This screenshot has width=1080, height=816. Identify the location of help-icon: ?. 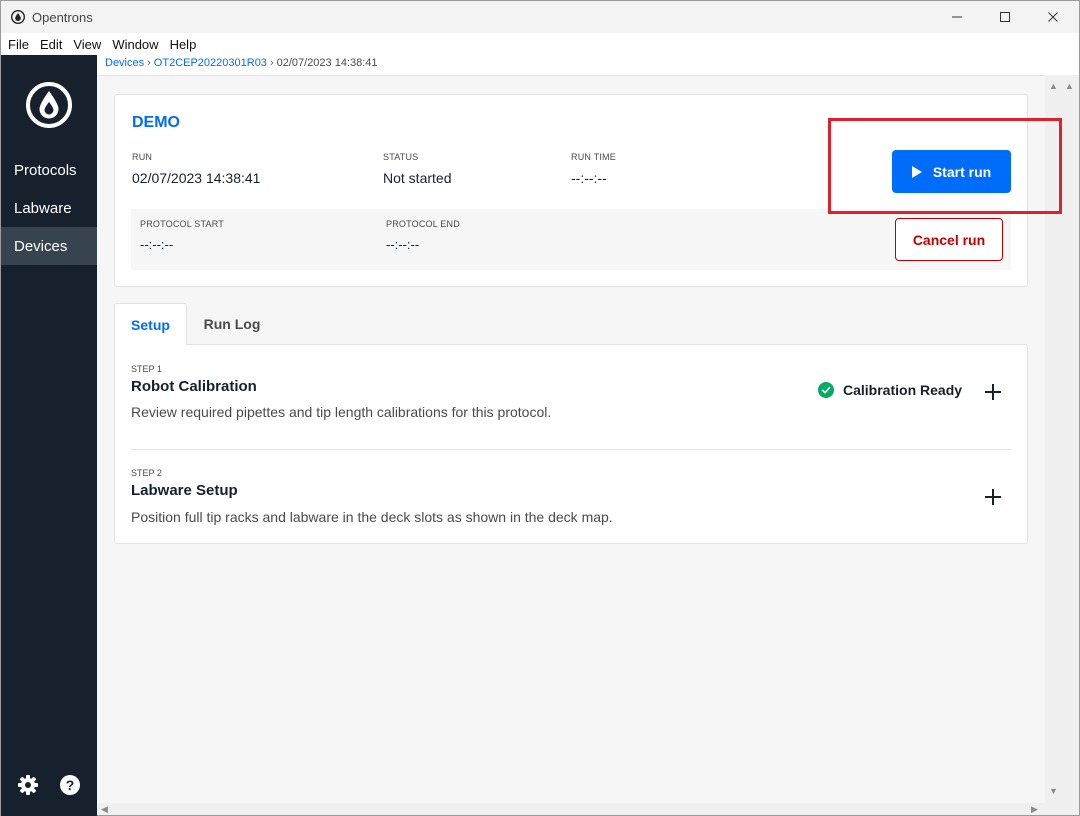
(70, 785).